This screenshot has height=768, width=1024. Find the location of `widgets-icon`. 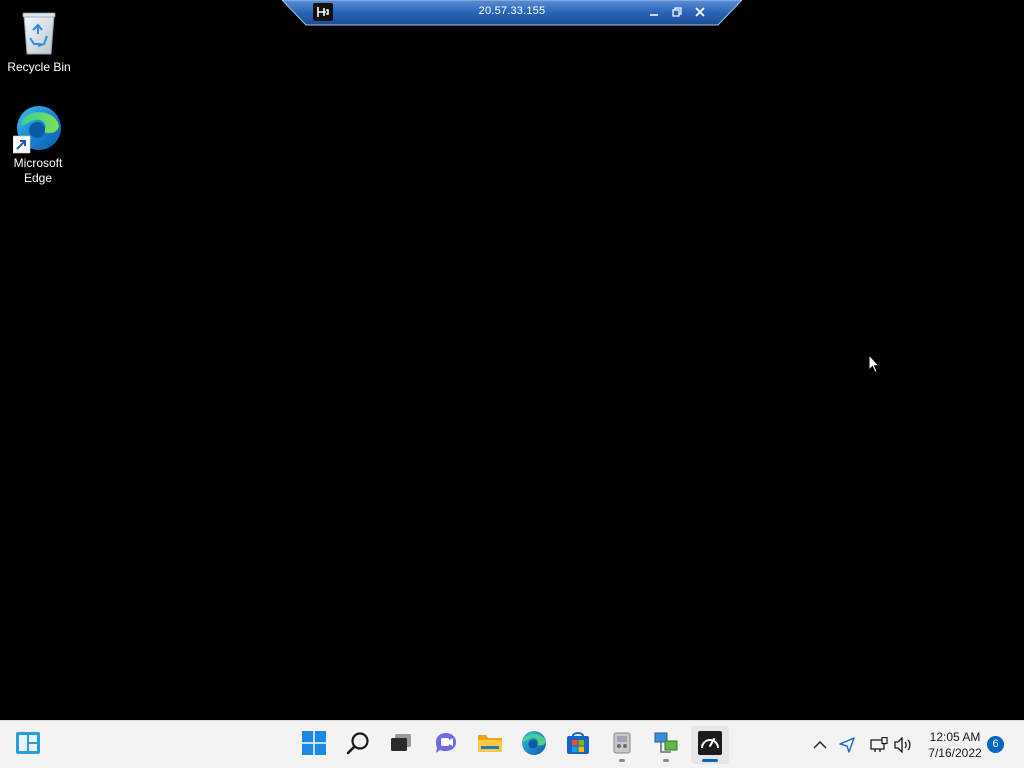

widgets-icon is located at coordinates (28, 745).